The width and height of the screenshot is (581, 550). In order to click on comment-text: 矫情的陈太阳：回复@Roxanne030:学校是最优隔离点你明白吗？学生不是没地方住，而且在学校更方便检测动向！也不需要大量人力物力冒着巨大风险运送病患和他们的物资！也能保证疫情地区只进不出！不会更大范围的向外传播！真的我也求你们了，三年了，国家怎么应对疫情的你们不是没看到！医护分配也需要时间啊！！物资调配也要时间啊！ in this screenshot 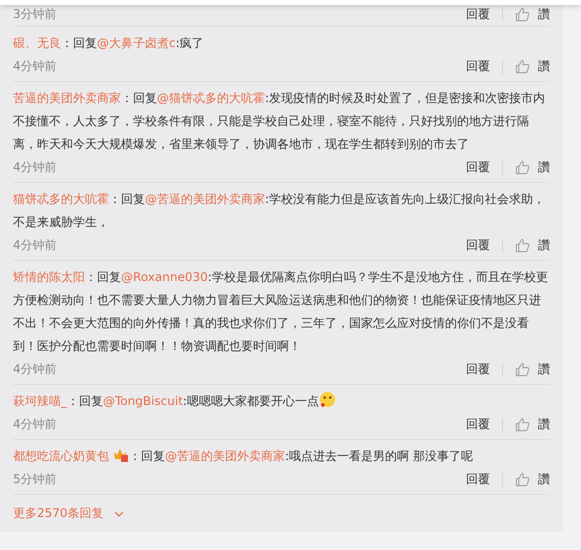, I will do `click(281, 312)`.